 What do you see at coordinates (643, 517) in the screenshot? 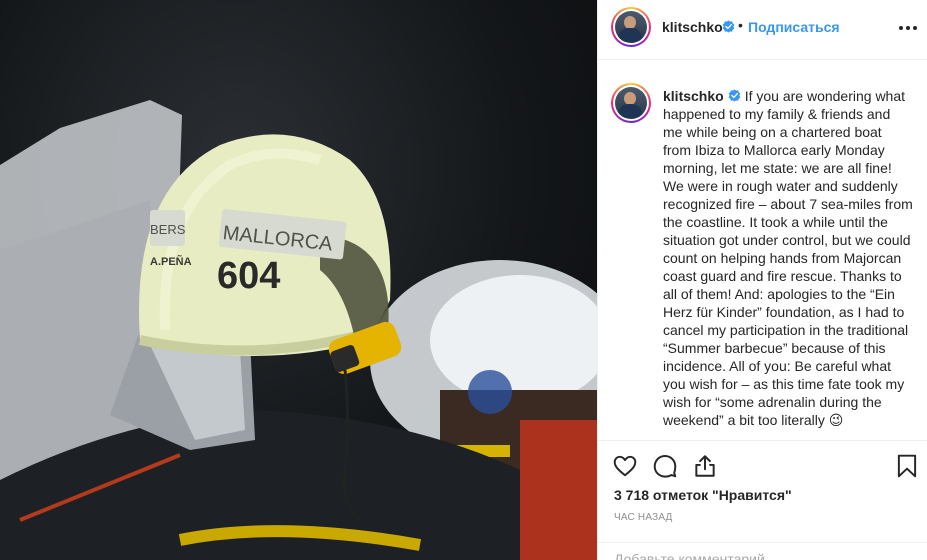
I see `post-timestamp: час назад` at bounding box center [643, 517].